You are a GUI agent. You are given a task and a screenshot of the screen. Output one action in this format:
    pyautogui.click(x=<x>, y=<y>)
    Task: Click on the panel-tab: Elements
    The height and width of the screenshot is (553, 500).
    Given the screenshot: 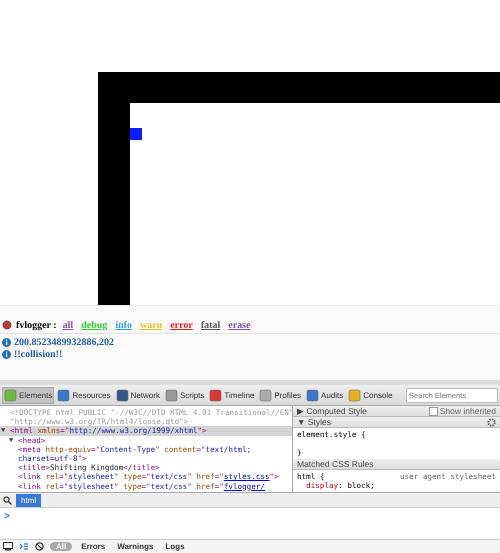 What is the action you would take?
    pyautogui.click(x=28, y=395)
    